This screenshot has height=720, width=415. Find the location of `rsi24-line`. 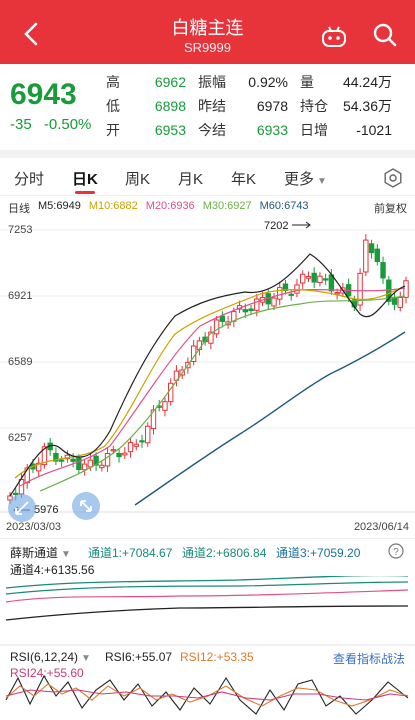

rsi24-line is located at coordinates (207, 695).